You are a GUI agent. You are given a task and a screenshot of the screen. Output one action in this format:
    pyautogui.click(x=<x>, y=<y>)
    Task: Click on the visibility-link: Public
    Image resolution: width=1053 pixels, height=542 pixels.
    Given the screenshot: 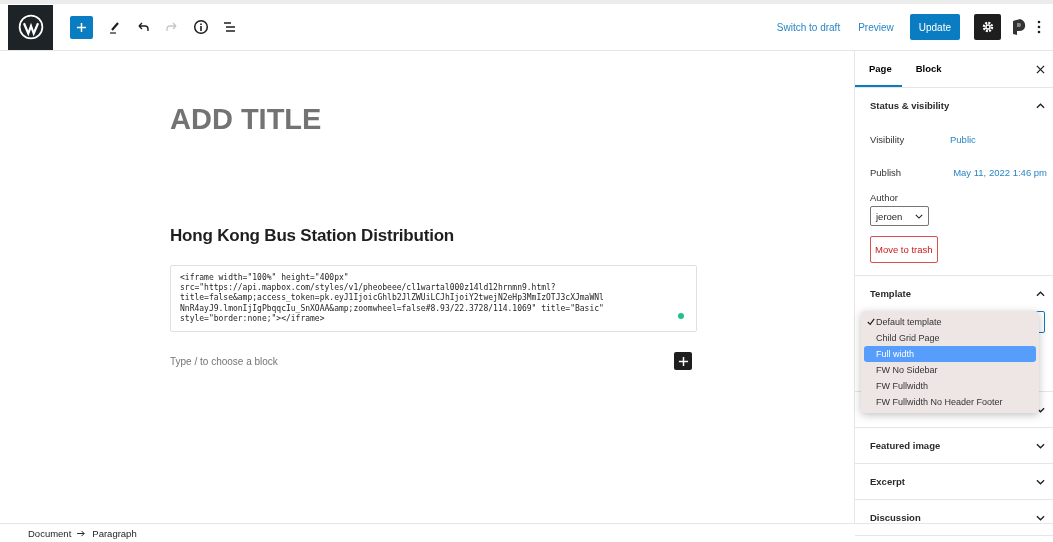 What is the action you would take?
    pyautogui.click(x=963, y=139)
    